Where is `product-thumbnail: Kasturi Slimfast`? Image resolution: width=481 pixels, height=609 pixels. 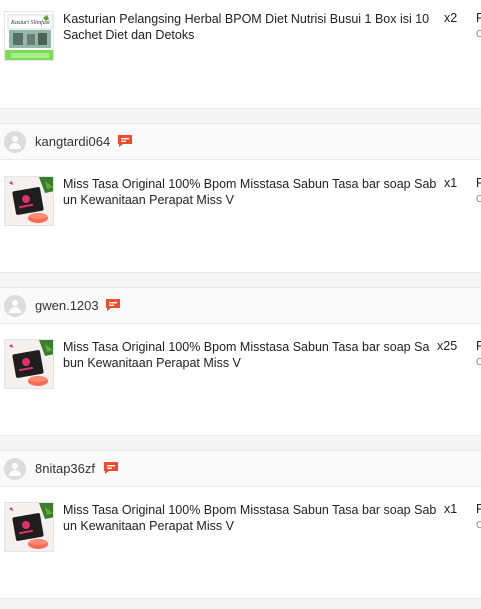
product-thumbnail: Kasturi Slimfast is located at coordinates (29, 36).